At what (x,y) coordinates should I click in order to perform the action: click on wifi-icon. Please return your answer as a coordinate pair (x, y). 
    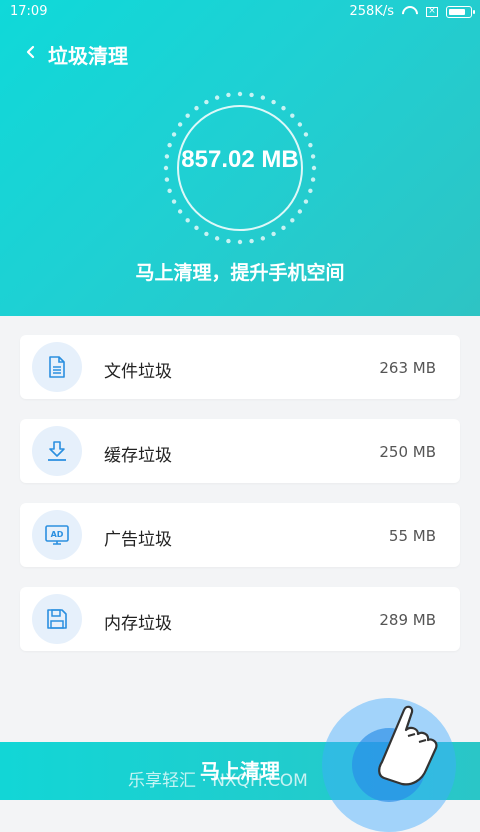
    Looking at the image, I should click on (410, 12).